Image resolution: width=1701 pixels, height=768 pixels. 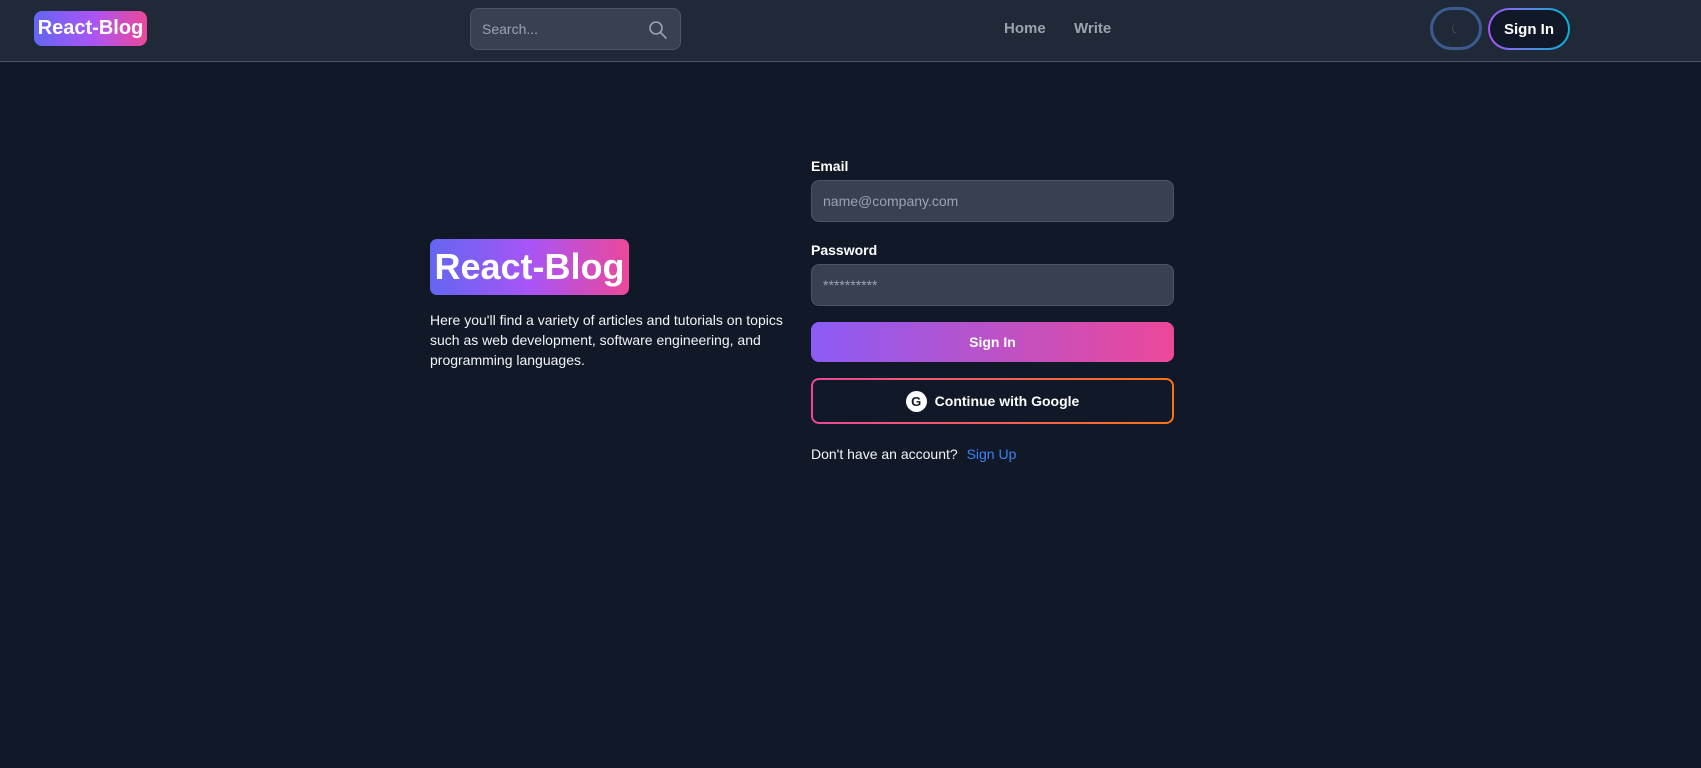 I want to click on signup-prompt: Don't have an account?, so click(x=884, y=454).